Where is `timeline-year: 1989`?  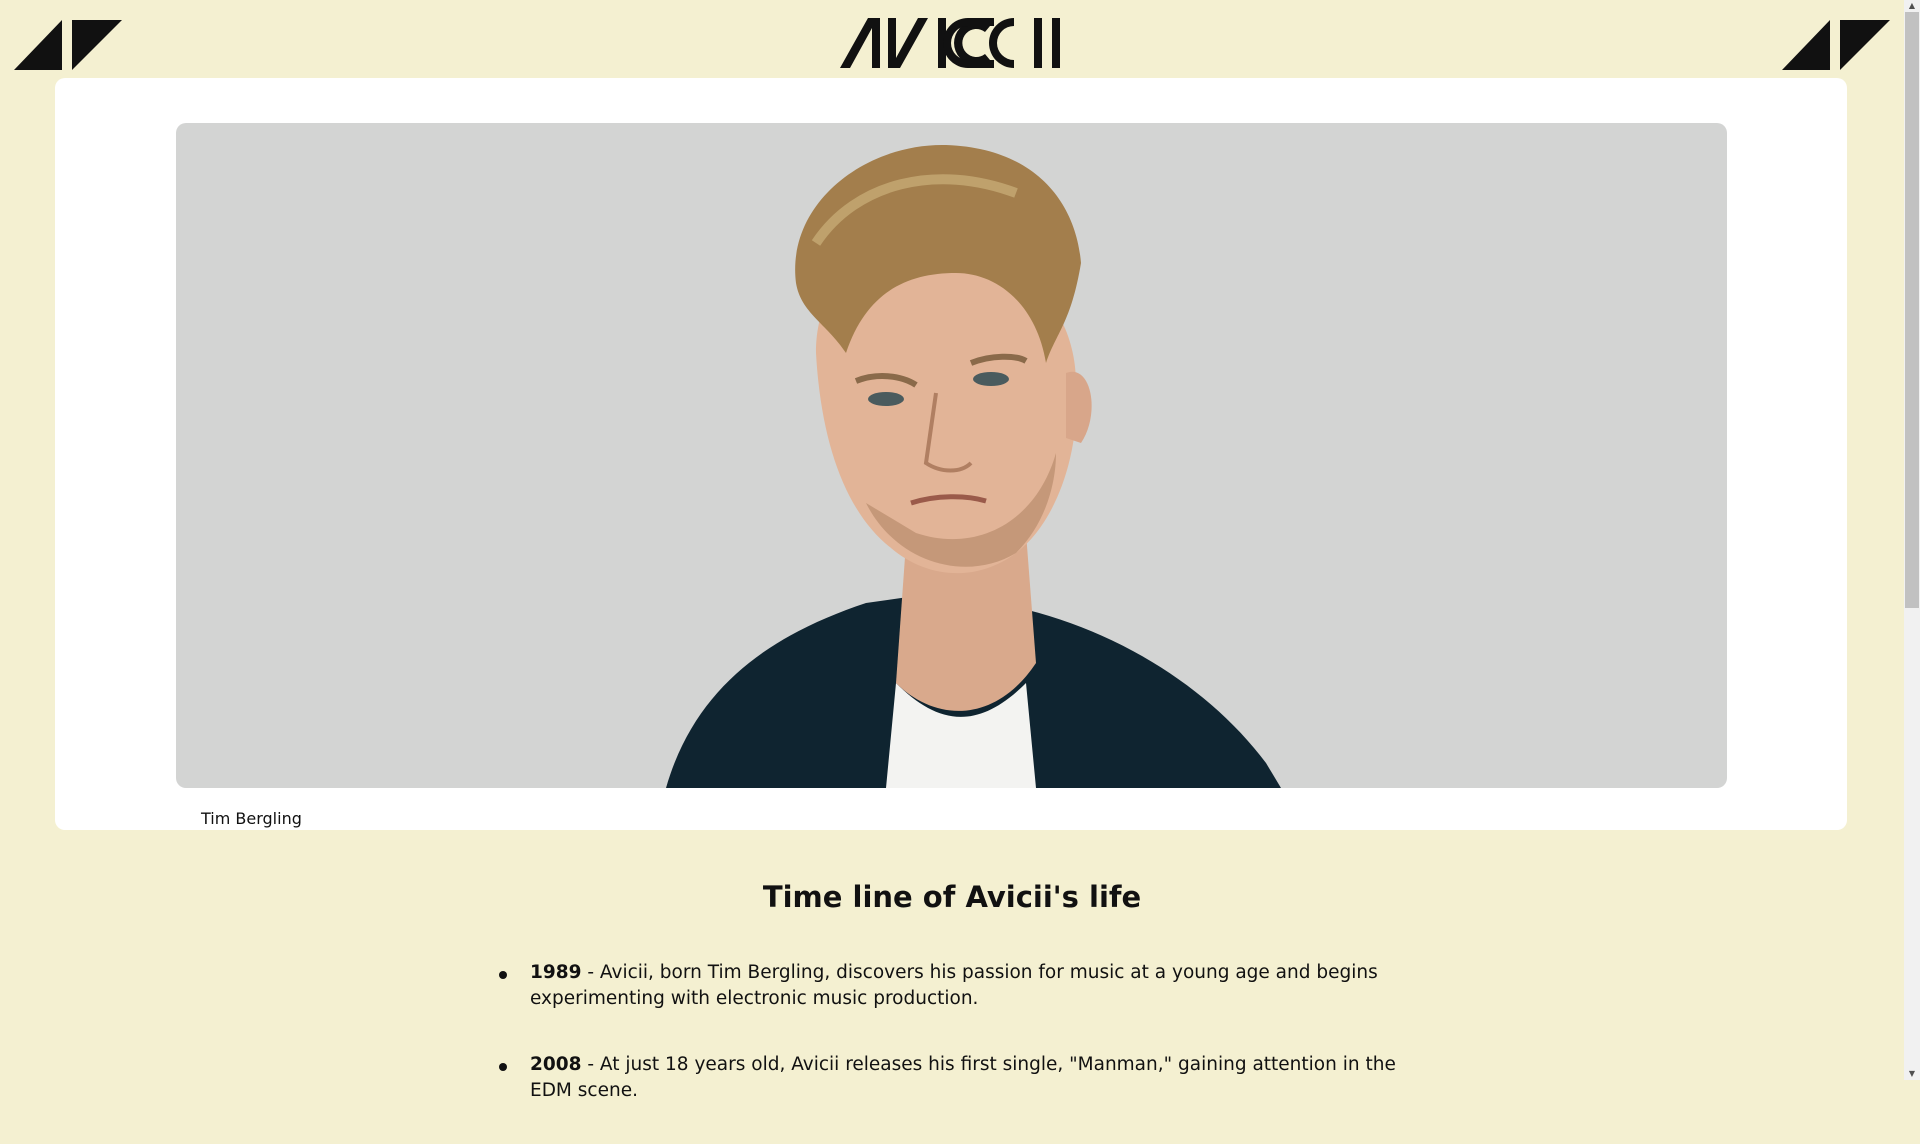
timeline-year: 1989 is located at coordinates (556, 972).